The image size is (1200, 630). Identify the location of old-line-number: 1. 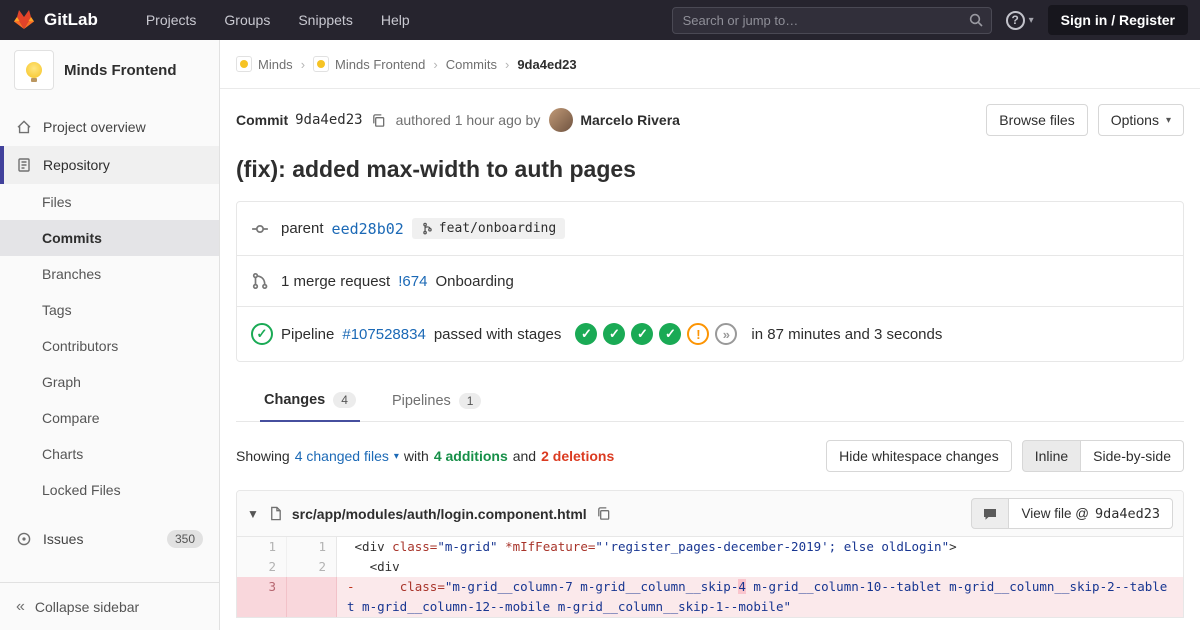
(262, 547).